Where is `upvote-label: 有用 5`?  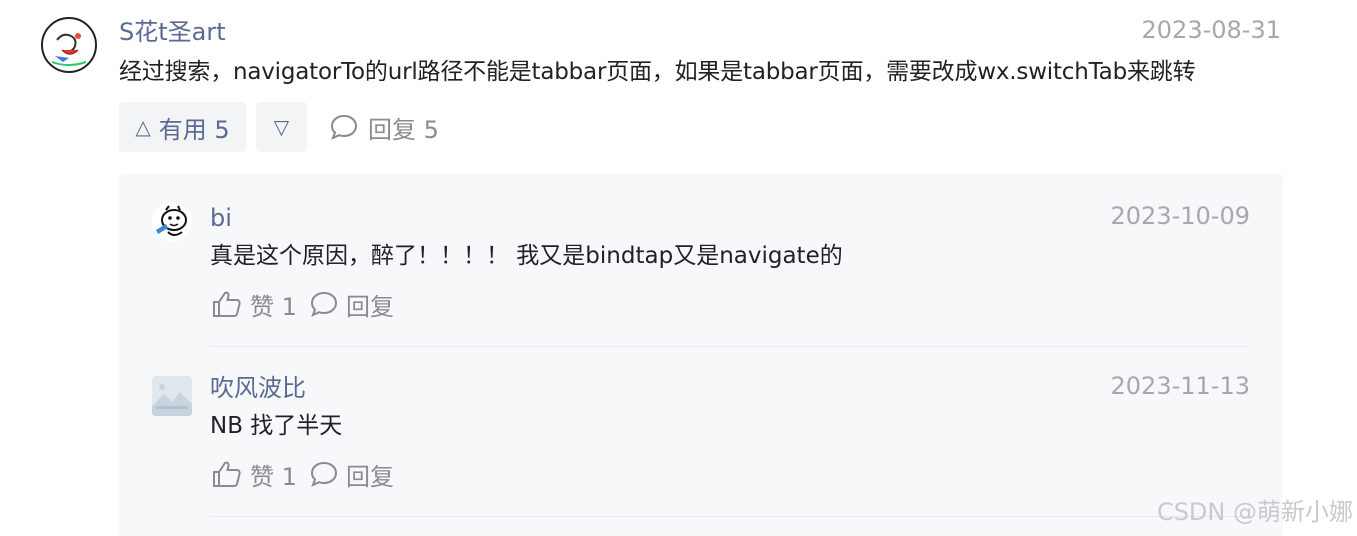 upvote-label: 有用 5 is located at coordinates (194, 129).